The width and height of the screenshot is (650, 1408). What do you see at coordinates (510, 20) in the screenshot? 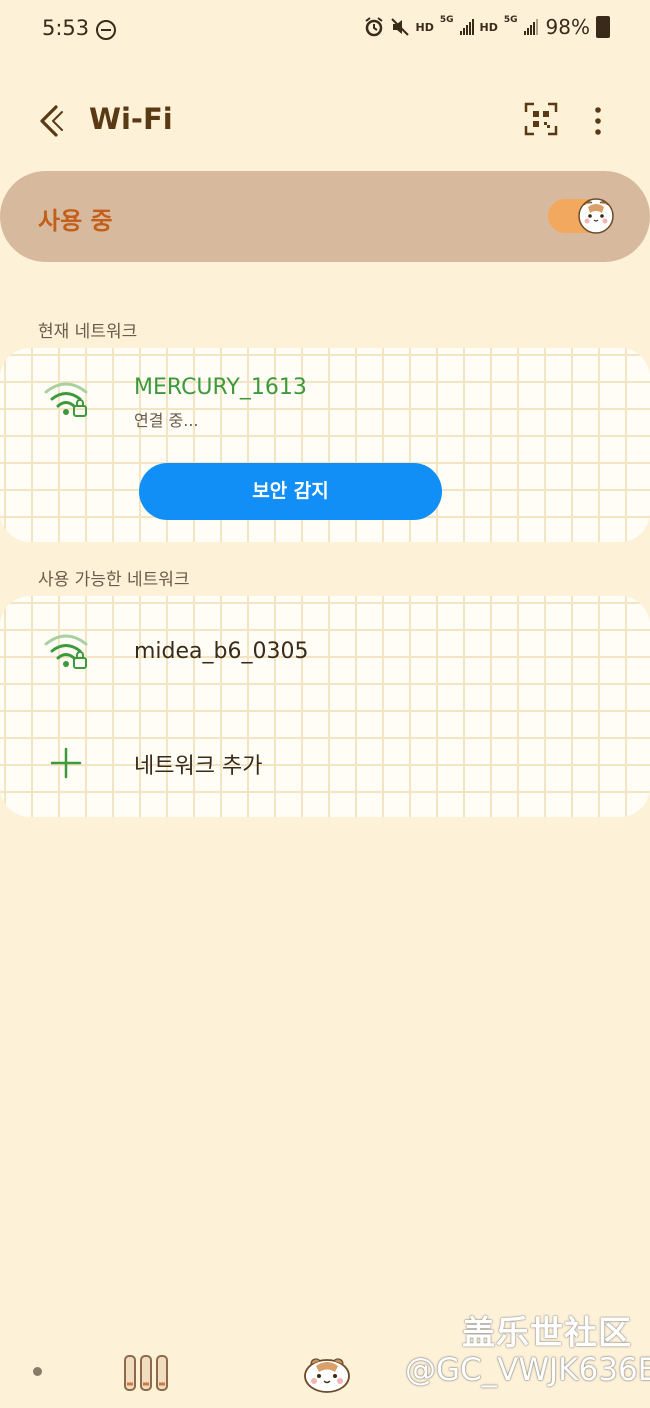
I see `5g-label-2: 5G` at bounding box center [510, 20].